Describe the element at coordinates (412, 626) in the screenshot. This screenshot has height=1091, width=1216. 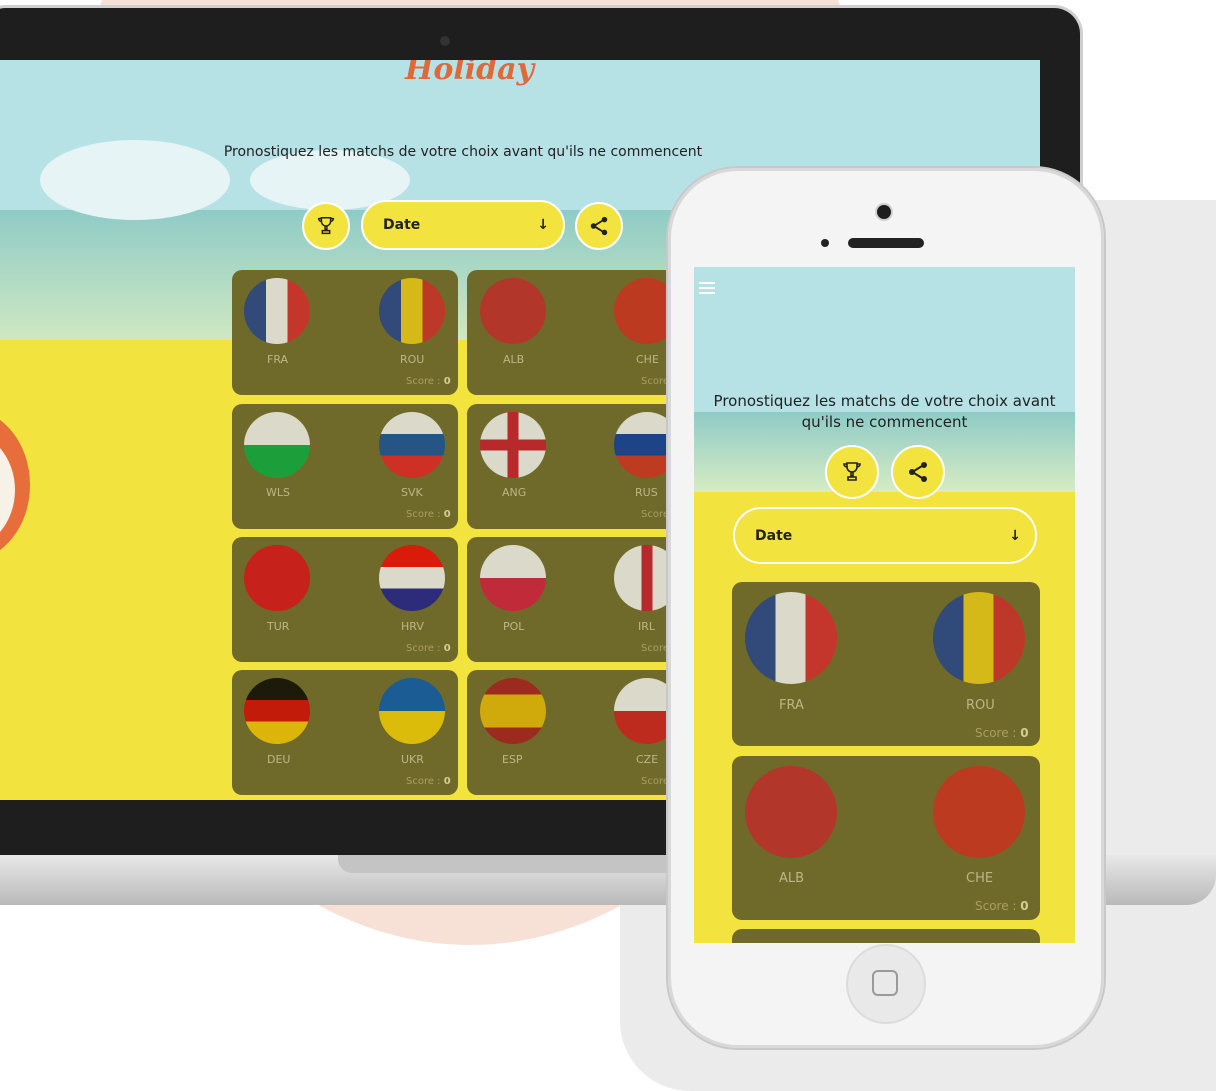
I see `away-team-code: HRV` at that location.